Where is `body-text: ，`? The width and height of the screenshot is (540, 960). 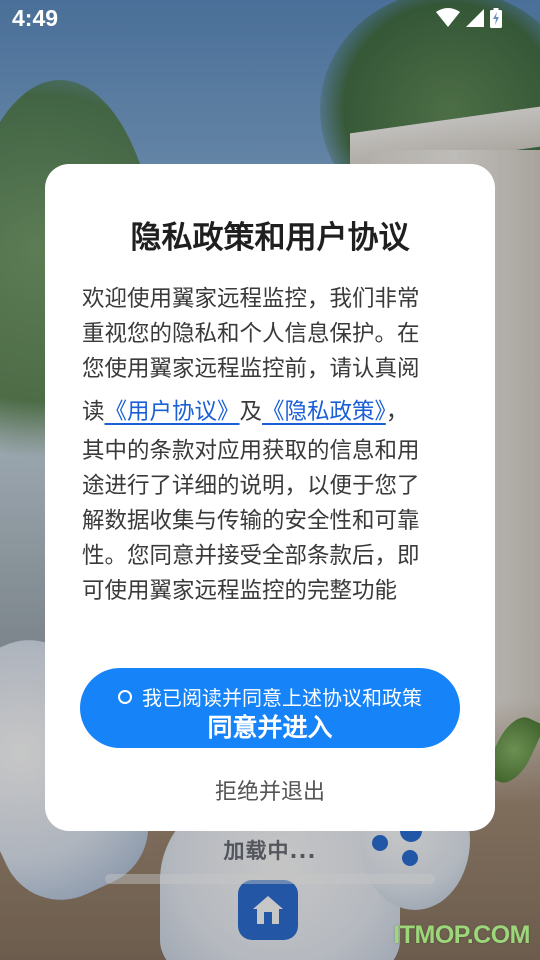 body-text: ， is located at coordinates (397, 412).